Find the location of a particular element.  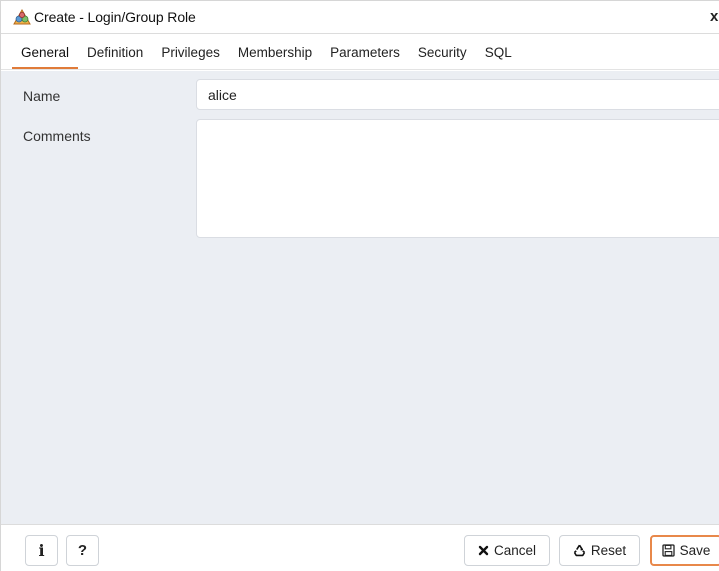

reset-label: Reset is located at coordinates (608, 550).